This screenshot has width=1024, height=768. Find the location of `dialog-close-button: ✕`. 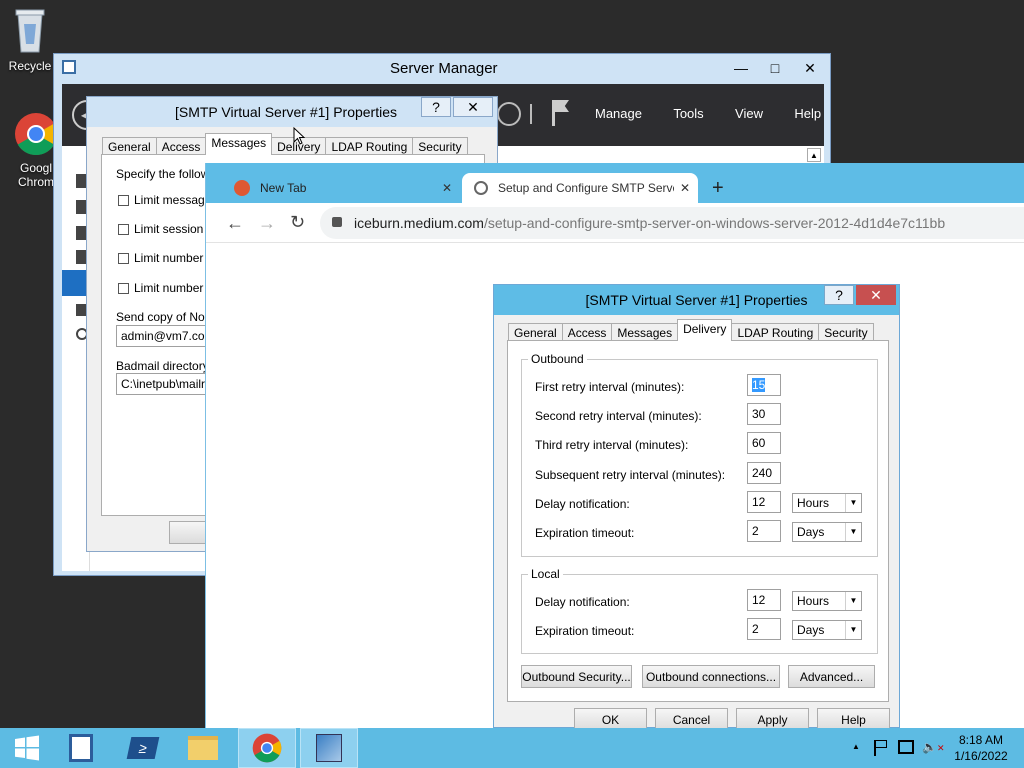

dialog-close-button: ✕ is located at coordinates (876, 295).